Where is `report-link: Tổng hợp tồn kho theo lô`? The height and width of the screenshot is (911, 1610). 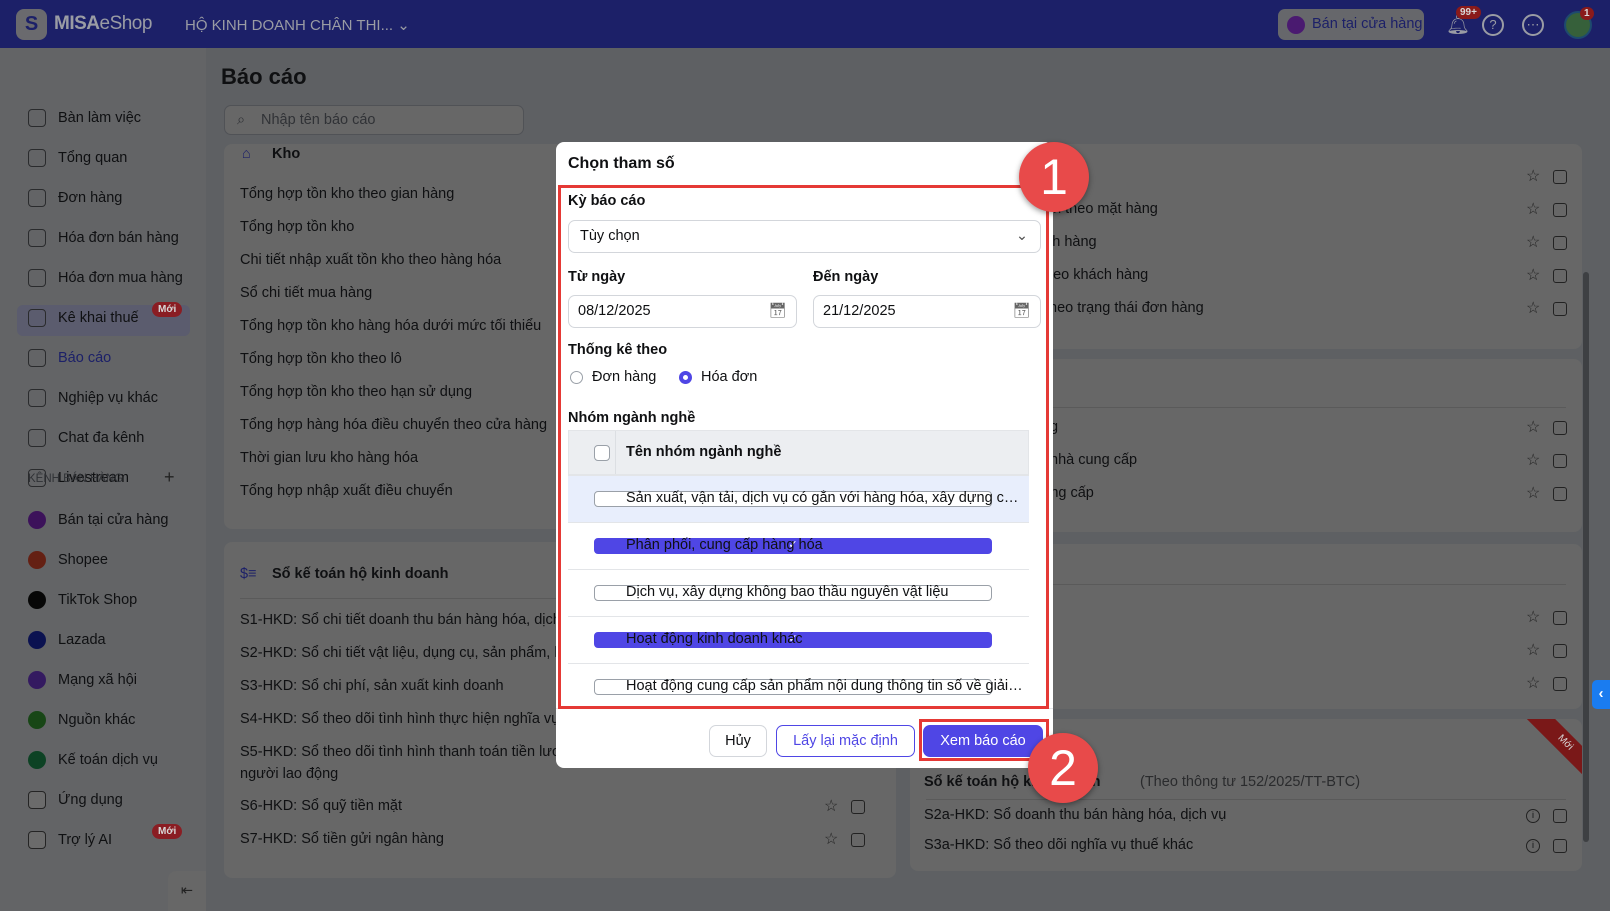
report-link: Tổng hợp tồn kho theo lô is located at coordinates (321, 359).